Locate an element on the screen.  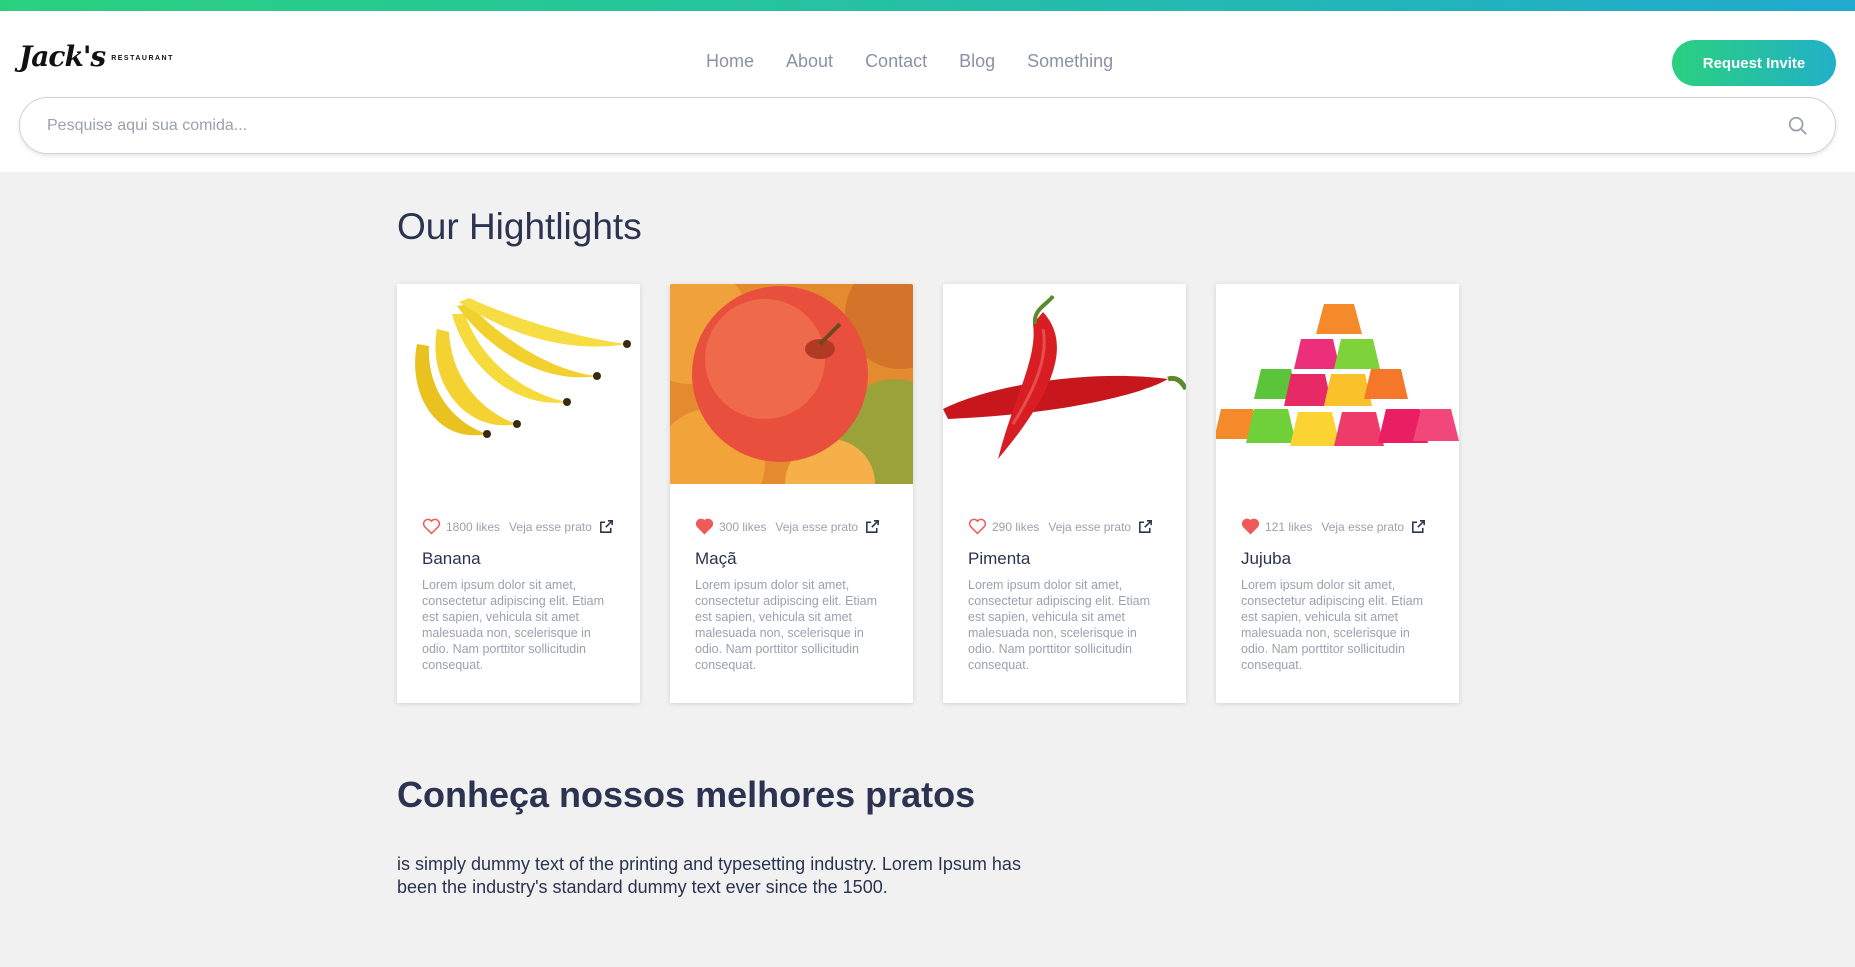
likes-count: 121 likes is located at coordinates (1289, 526).